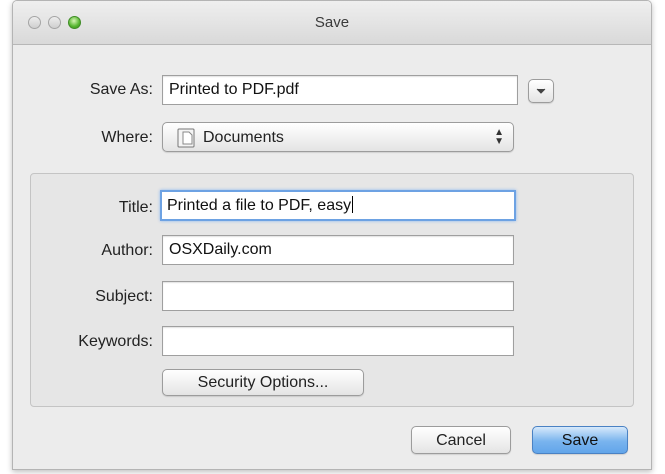  I want to click on where-popup: Documents ▲ ▼, so click(338, 137).